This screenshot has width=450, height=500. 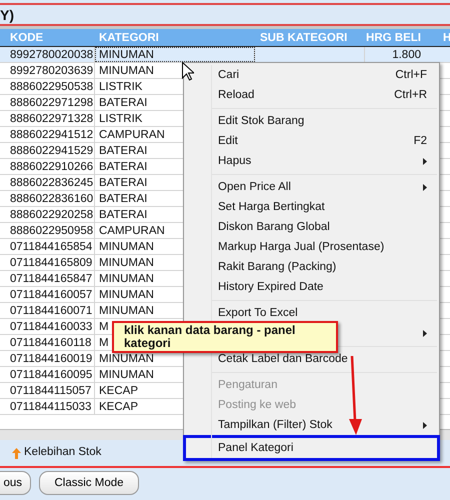 I want to click on window-title: Y), so click(x=7, y=15).